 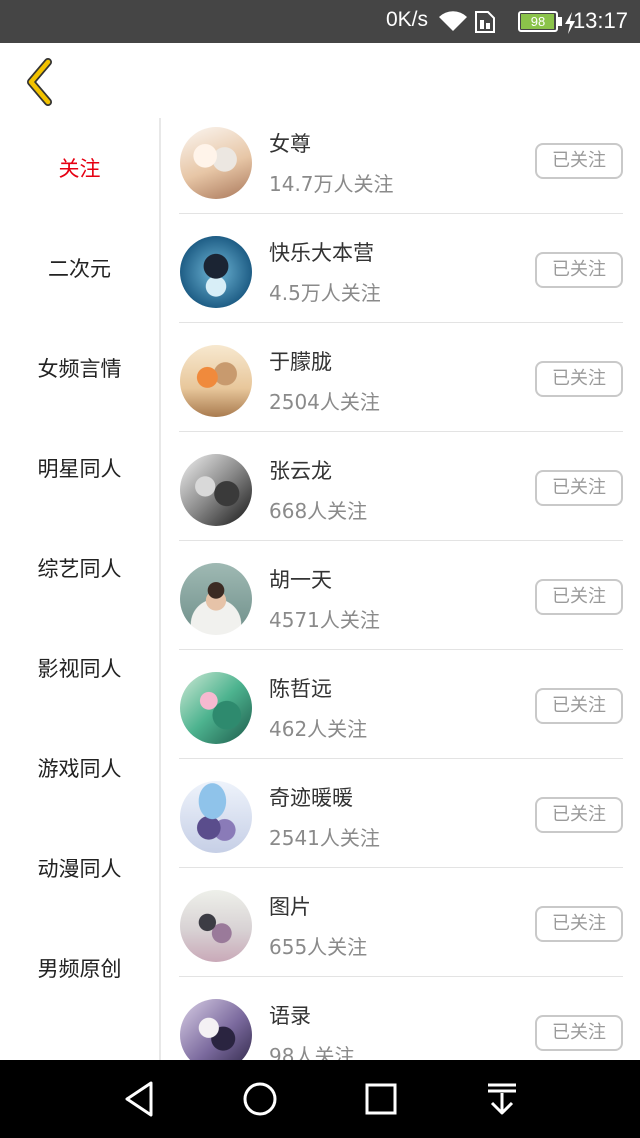 What do you see at coordinates (406, 19) in the screenshot?
I see `network-speed: 0K/s` at bounding box center [406, 19].